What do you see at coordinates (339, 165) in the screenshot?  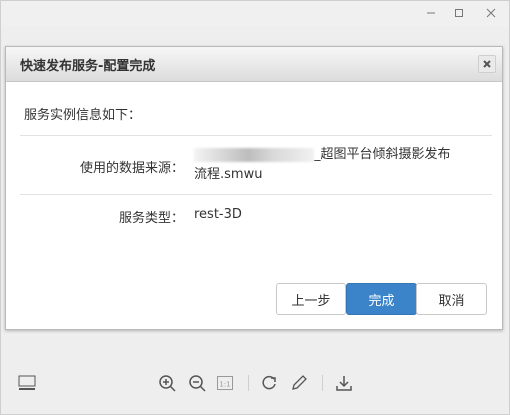 I see `data-source-value: _超图平台倾斜摄影发布 流程.smwu` at bounding box center [339, 165].